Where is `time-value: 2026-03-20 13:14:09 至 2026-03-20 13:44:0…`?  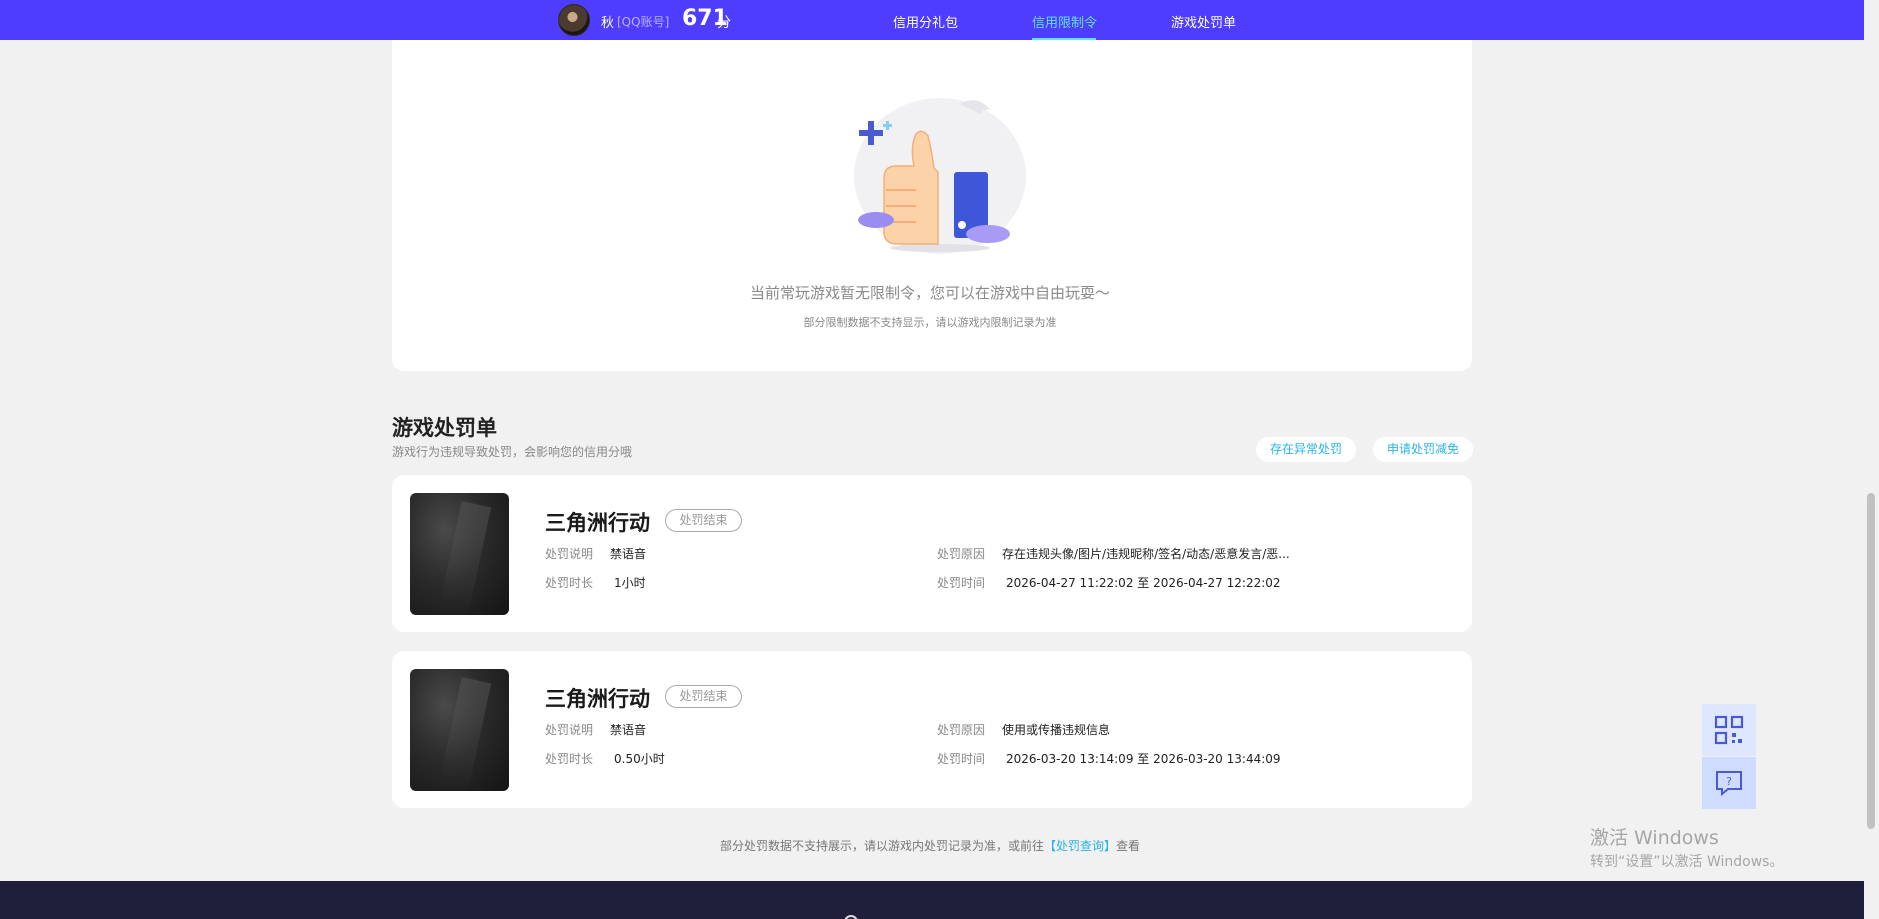
time-value: 2026-03-20 13:14:09 至 2026-03-20 13:44:0… is located at coordinates (1143, 759).